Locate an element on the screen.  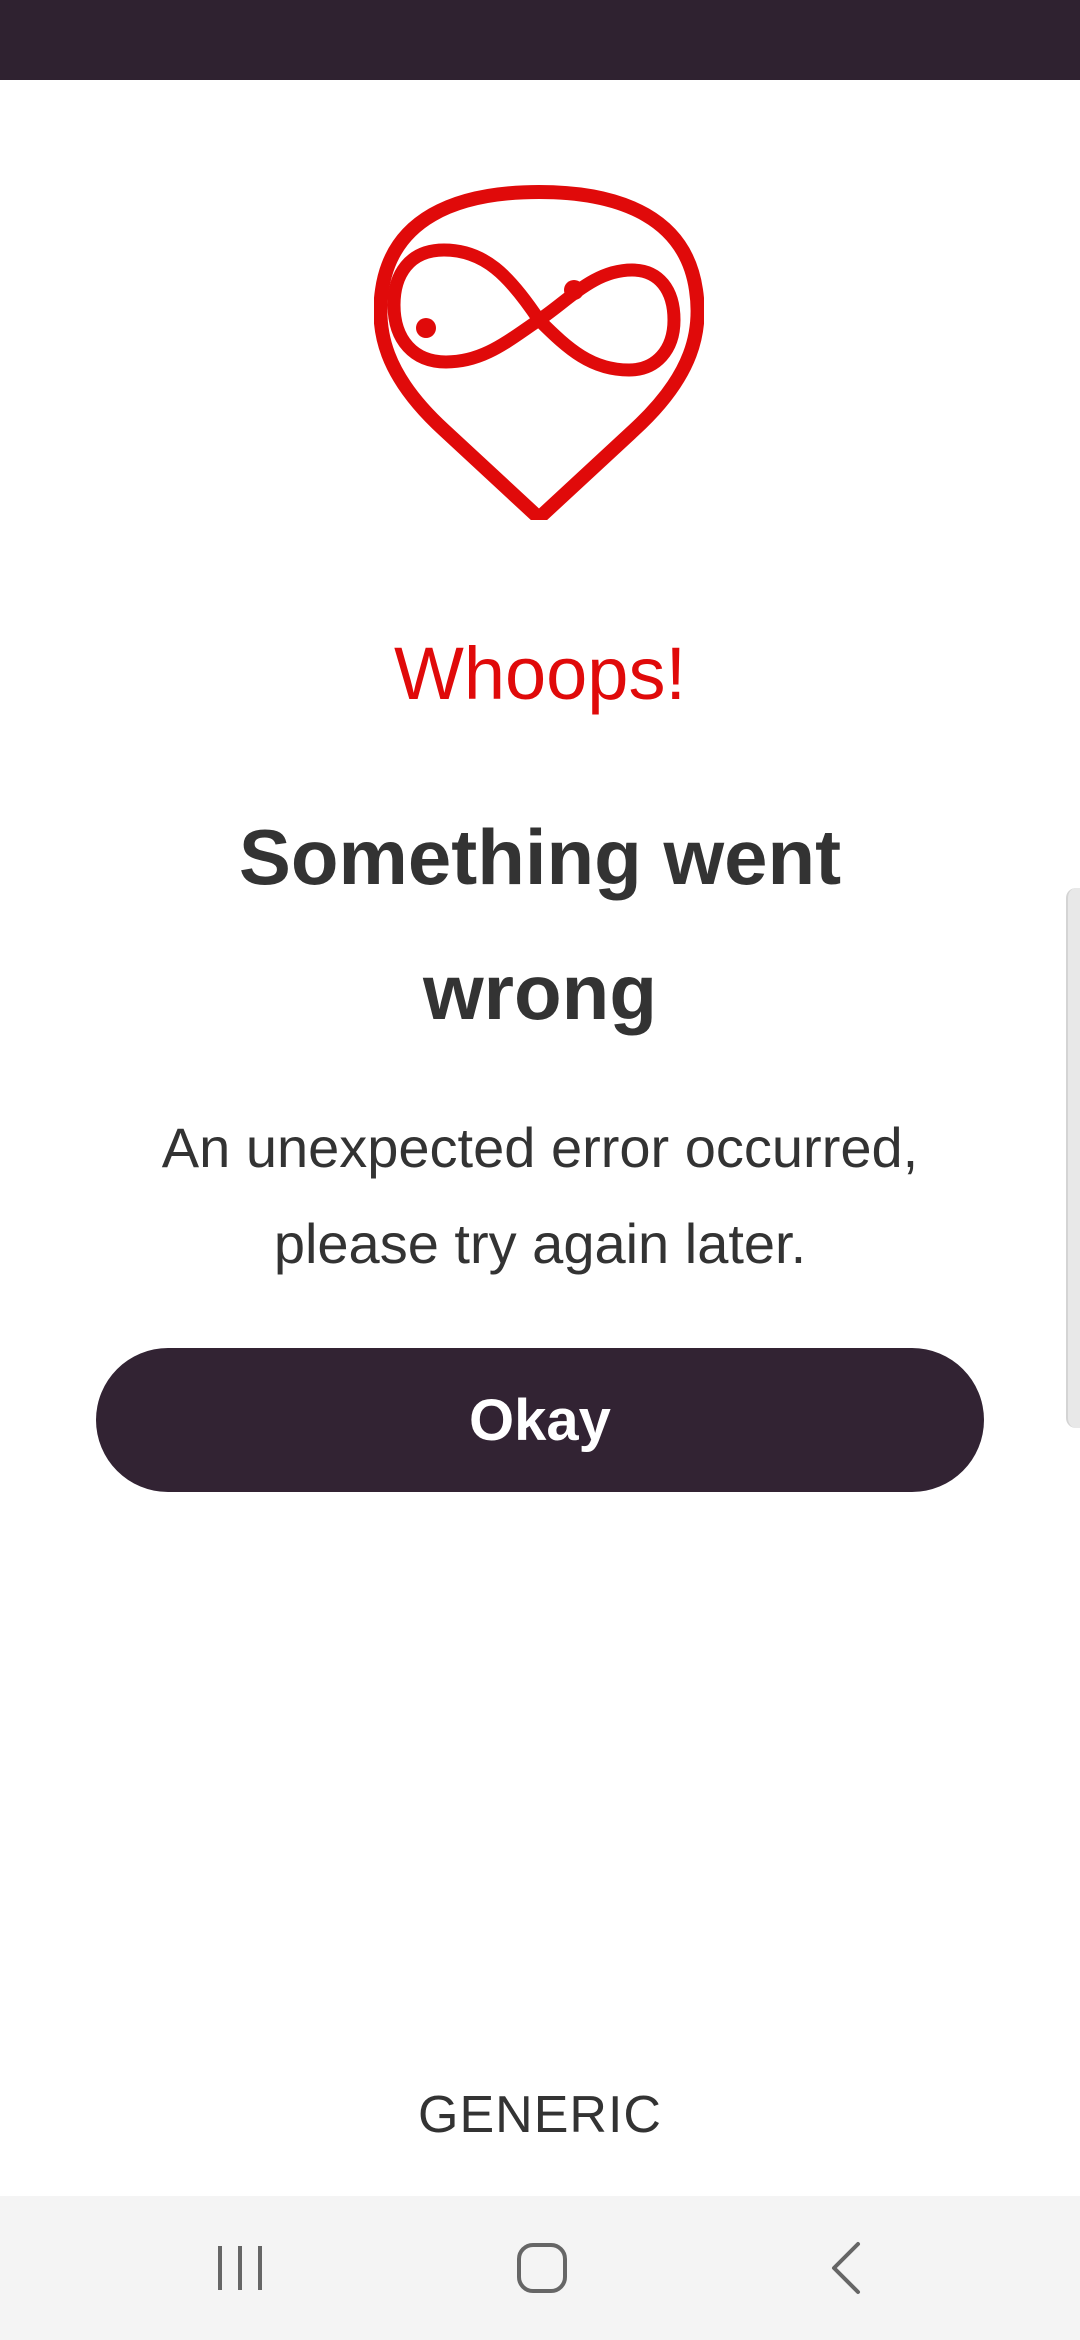
system-navigation-bar is located at coordinates (540, 2268).